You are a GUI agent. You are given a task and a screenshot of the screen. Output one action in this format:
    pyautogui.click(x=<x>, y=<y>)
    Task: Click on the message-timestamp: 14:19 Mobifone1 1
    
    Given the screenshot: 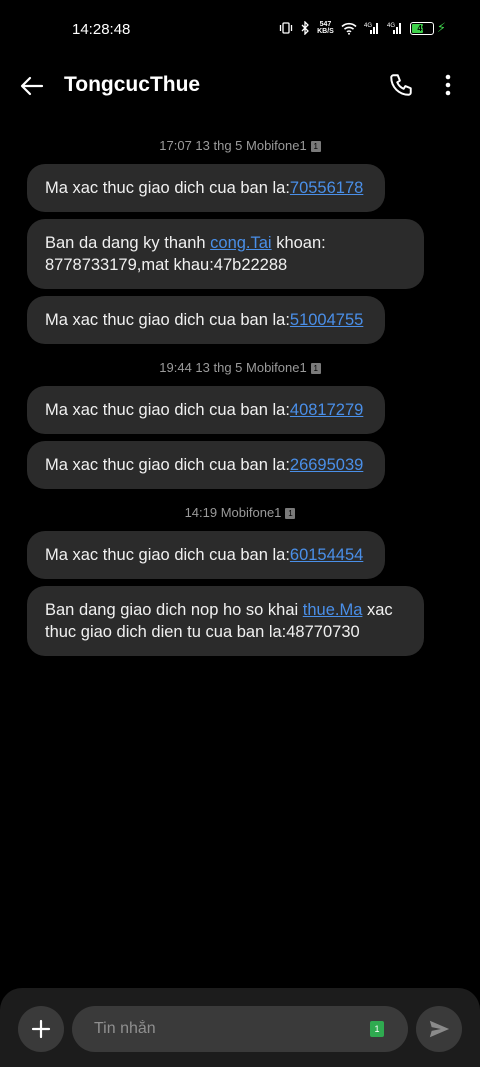 What is the action you would take?
    pyautogui.click(x=240, y=513)
    